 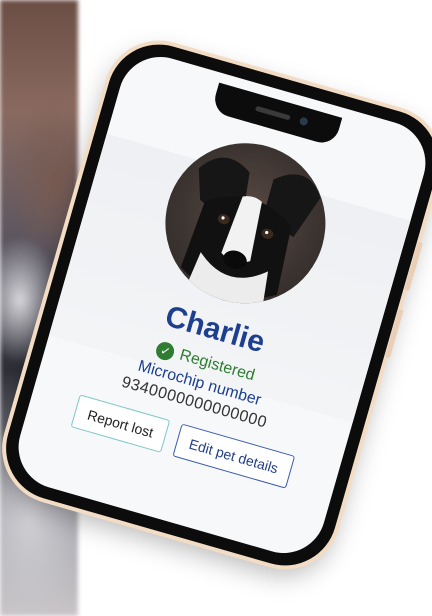 I want to click on pet-avatar, so click(x=245, y=223).